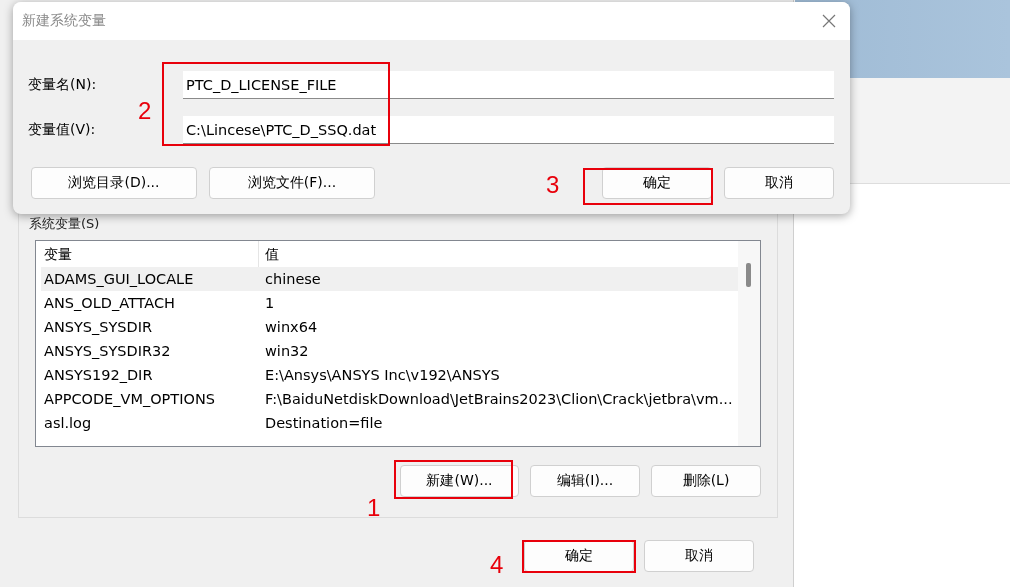 The height and width of the screenshot is (587, 1010). I want to click on group-label: 系统变量(S), so click(64, 224).